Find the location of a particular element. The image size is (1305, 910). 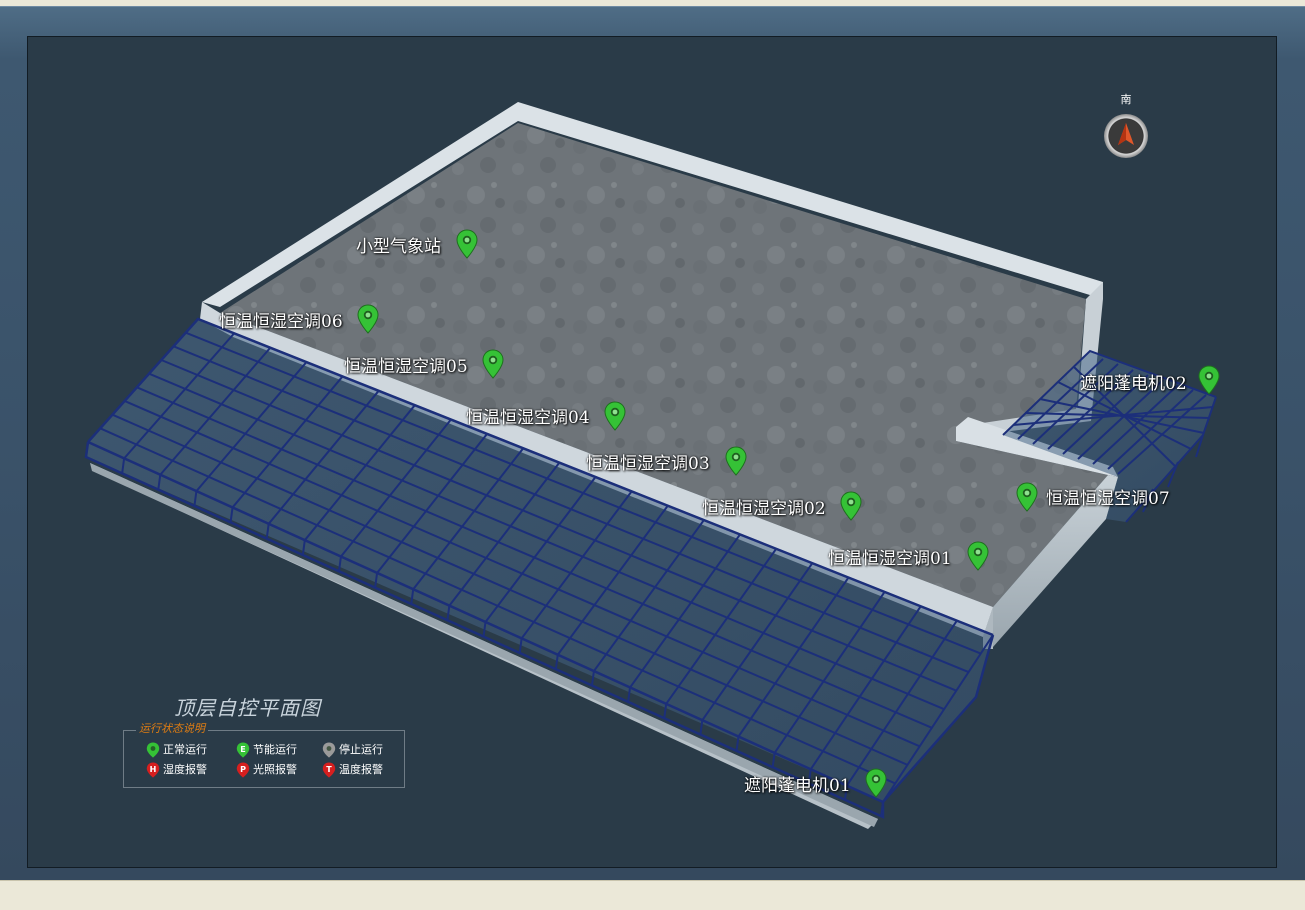

light-alarm-p-icon: P is located at coordinates (243, 770).